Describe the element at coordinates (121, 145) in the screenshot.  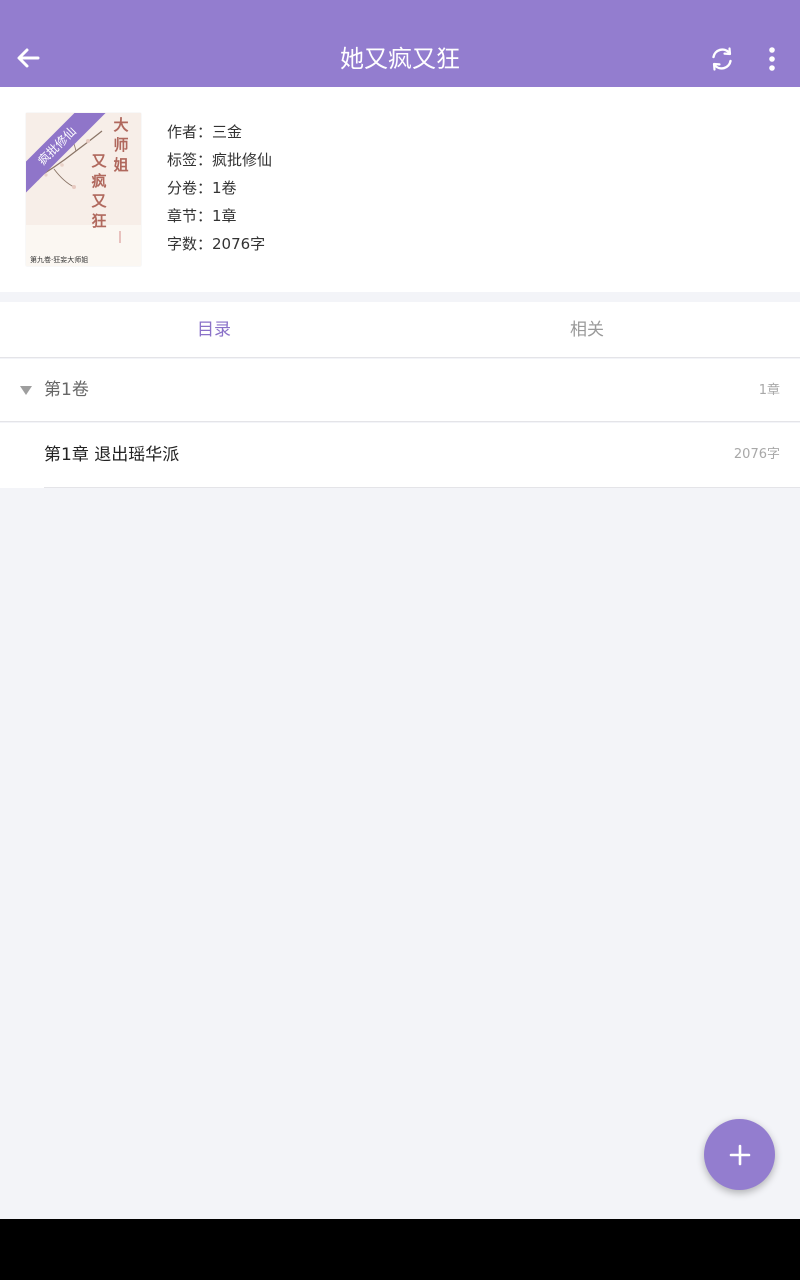
I see `cover-title-col1: 大师姐` at that location.